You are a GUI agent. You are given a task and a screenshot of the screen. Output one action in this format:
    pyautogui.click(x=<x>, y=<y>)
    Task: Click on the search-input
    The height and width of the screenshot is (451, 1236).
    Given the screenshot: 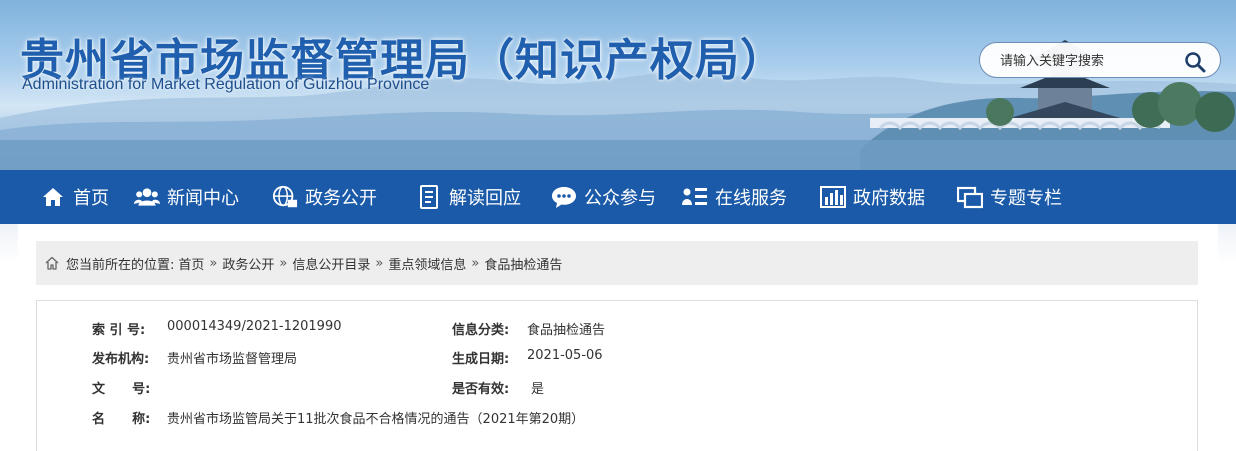 What is the action you would take?
    pyautogui.click(x=1090, y=61)
    